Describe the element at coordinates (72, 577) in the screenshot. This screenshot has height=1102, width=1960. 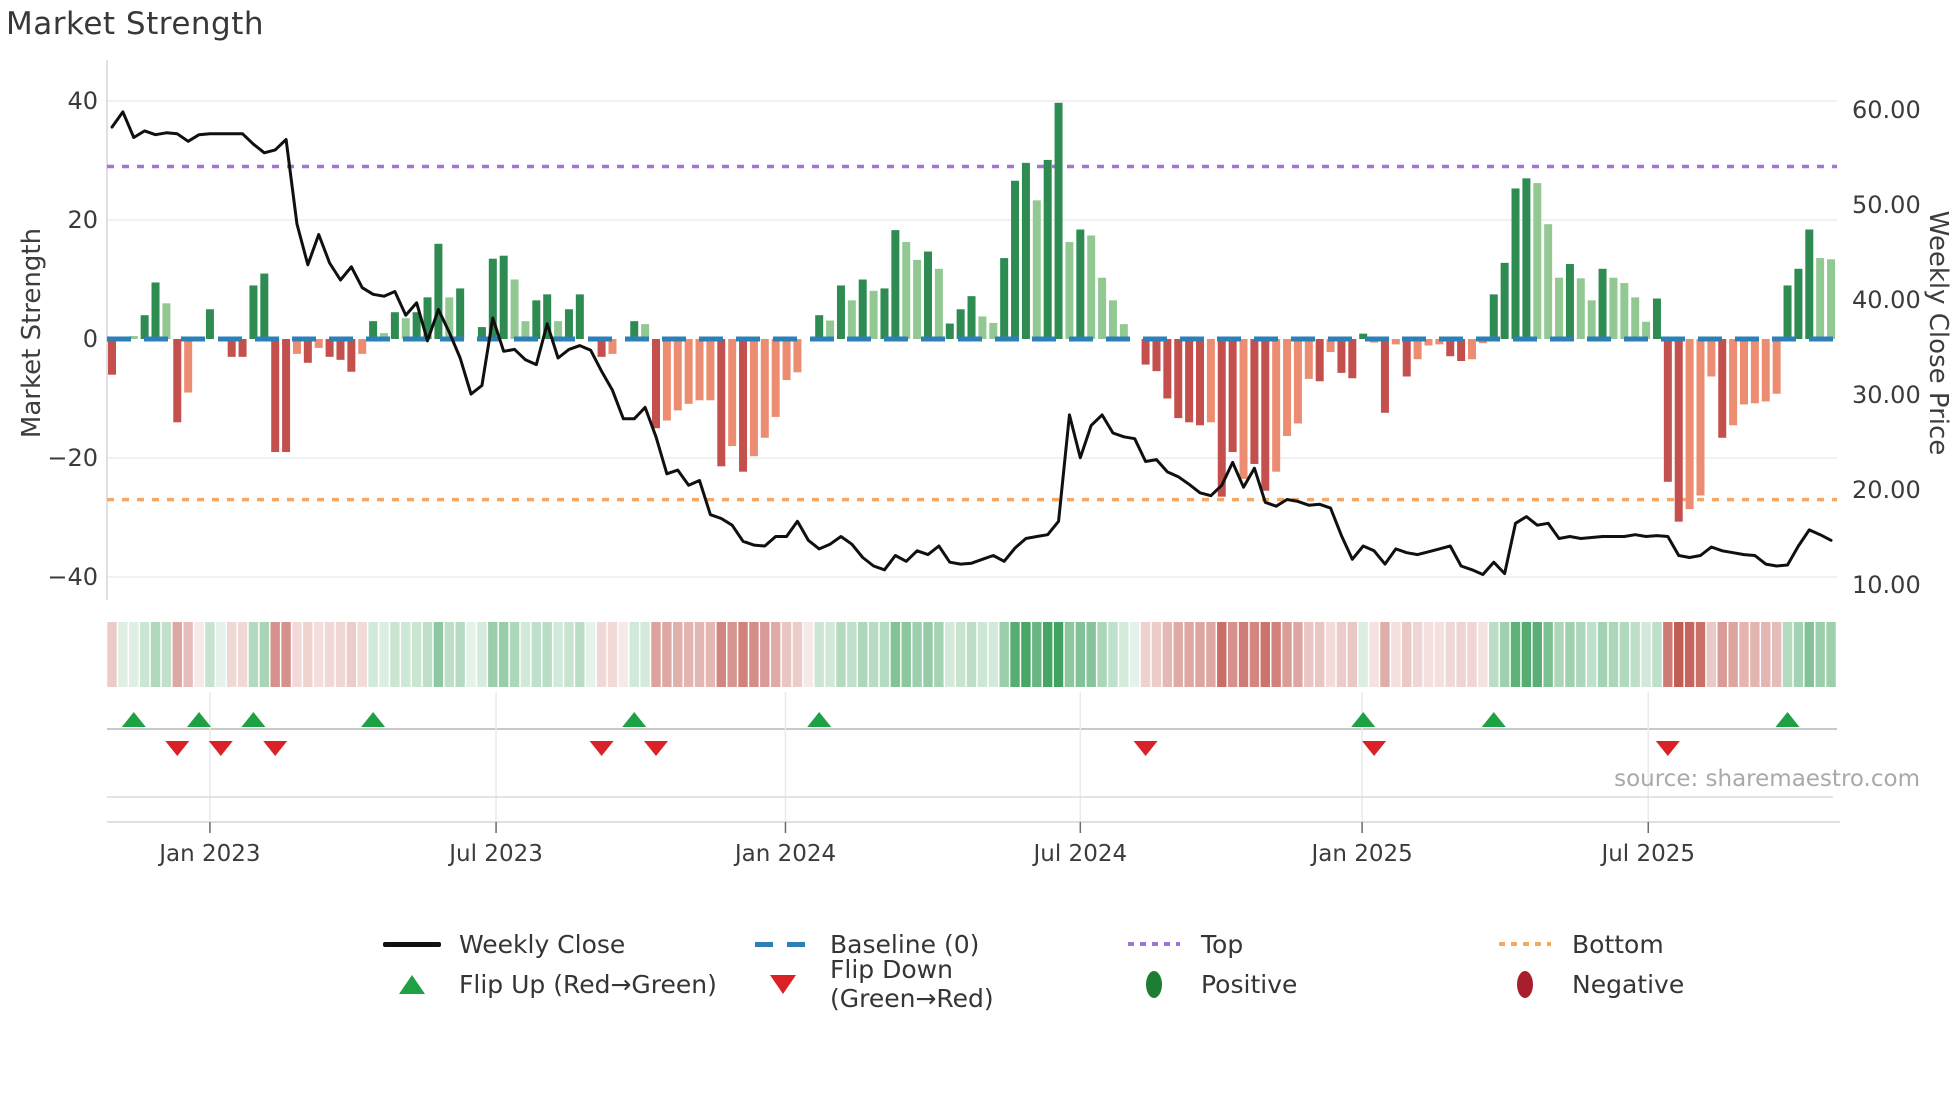
I see `left-tick-label: −40` at that location.